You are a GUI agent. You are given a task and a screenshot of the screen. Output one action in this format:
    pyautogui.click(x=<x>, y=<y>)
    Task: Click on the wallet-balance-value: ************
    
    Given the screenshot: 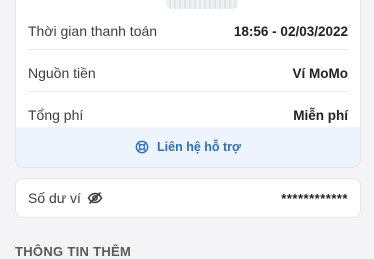 What is the action you would take?
    pyautogui.click(x=314, y=198)
    